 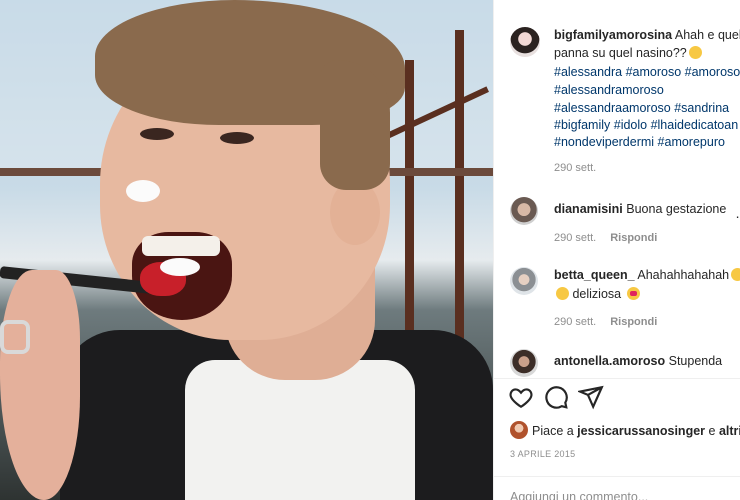 I want to click on teeth, so click(x=181, y=246).